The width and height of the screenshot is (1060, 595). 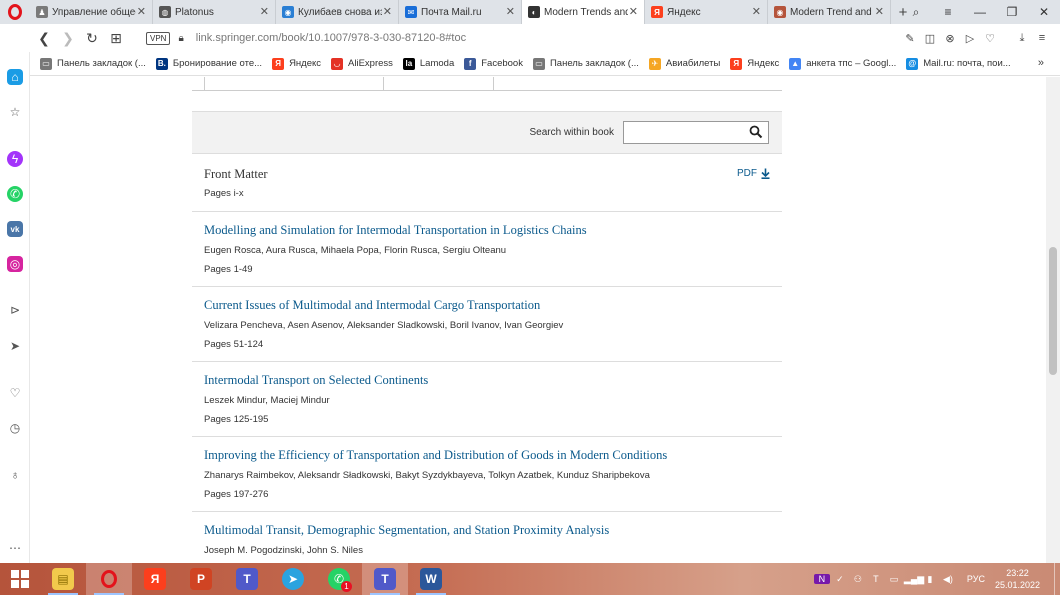 I want to click on forward-button: ❯, so click(x=68, y=38).